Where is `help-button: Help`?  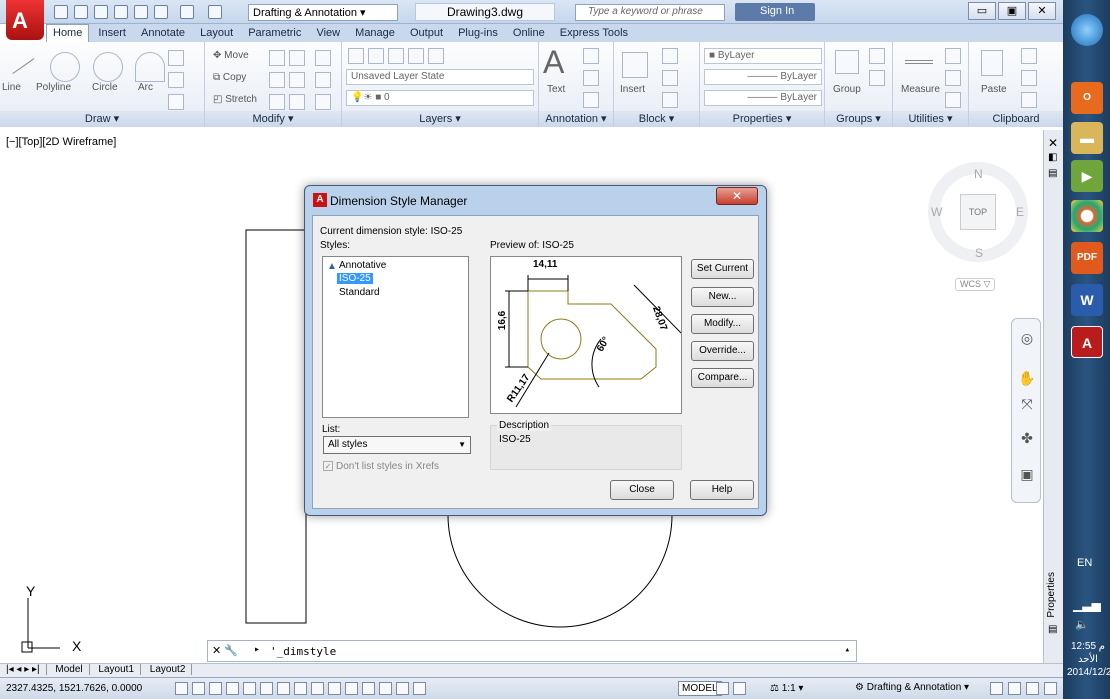 help-button: Help is located at coordinates (722, 490).